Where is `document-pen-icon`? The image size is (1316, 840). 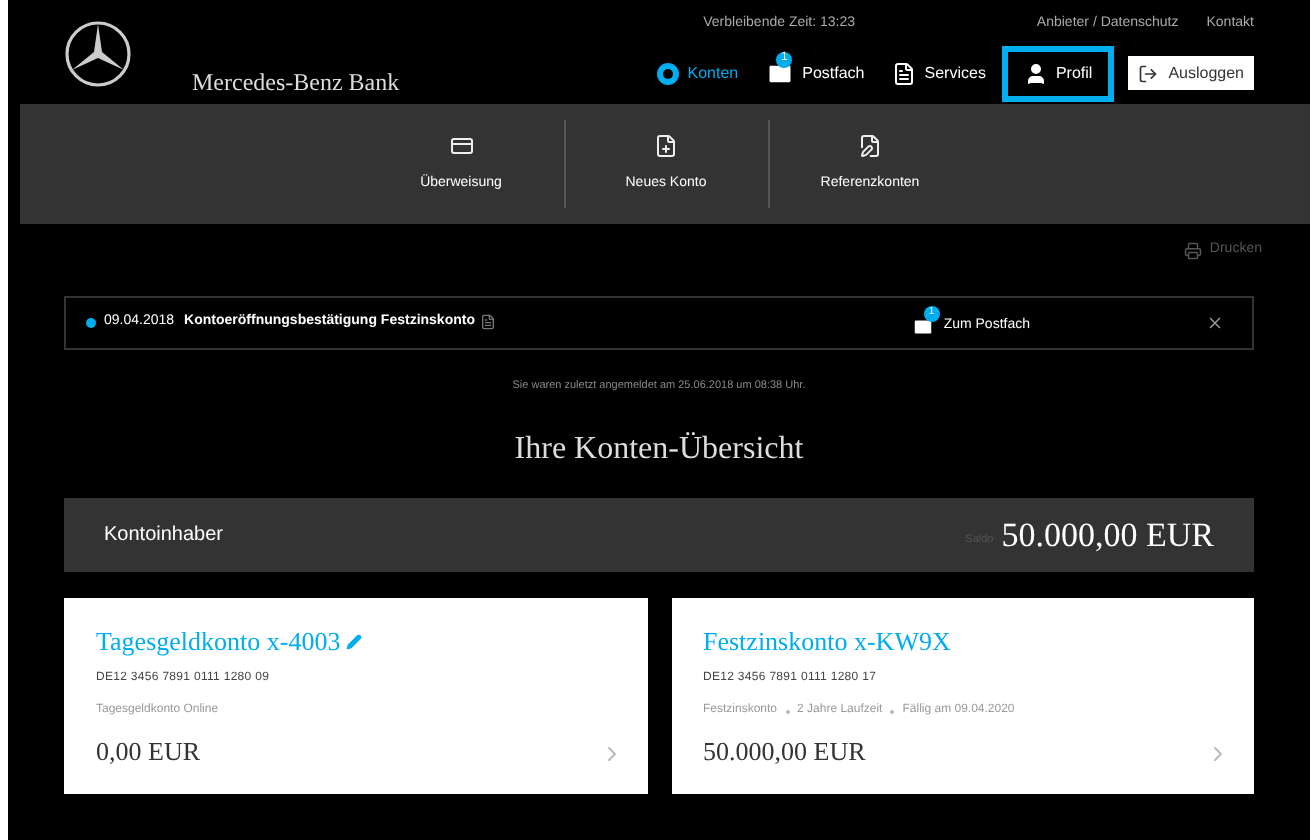 document-pen-icon is located at coordinates (870, 145).